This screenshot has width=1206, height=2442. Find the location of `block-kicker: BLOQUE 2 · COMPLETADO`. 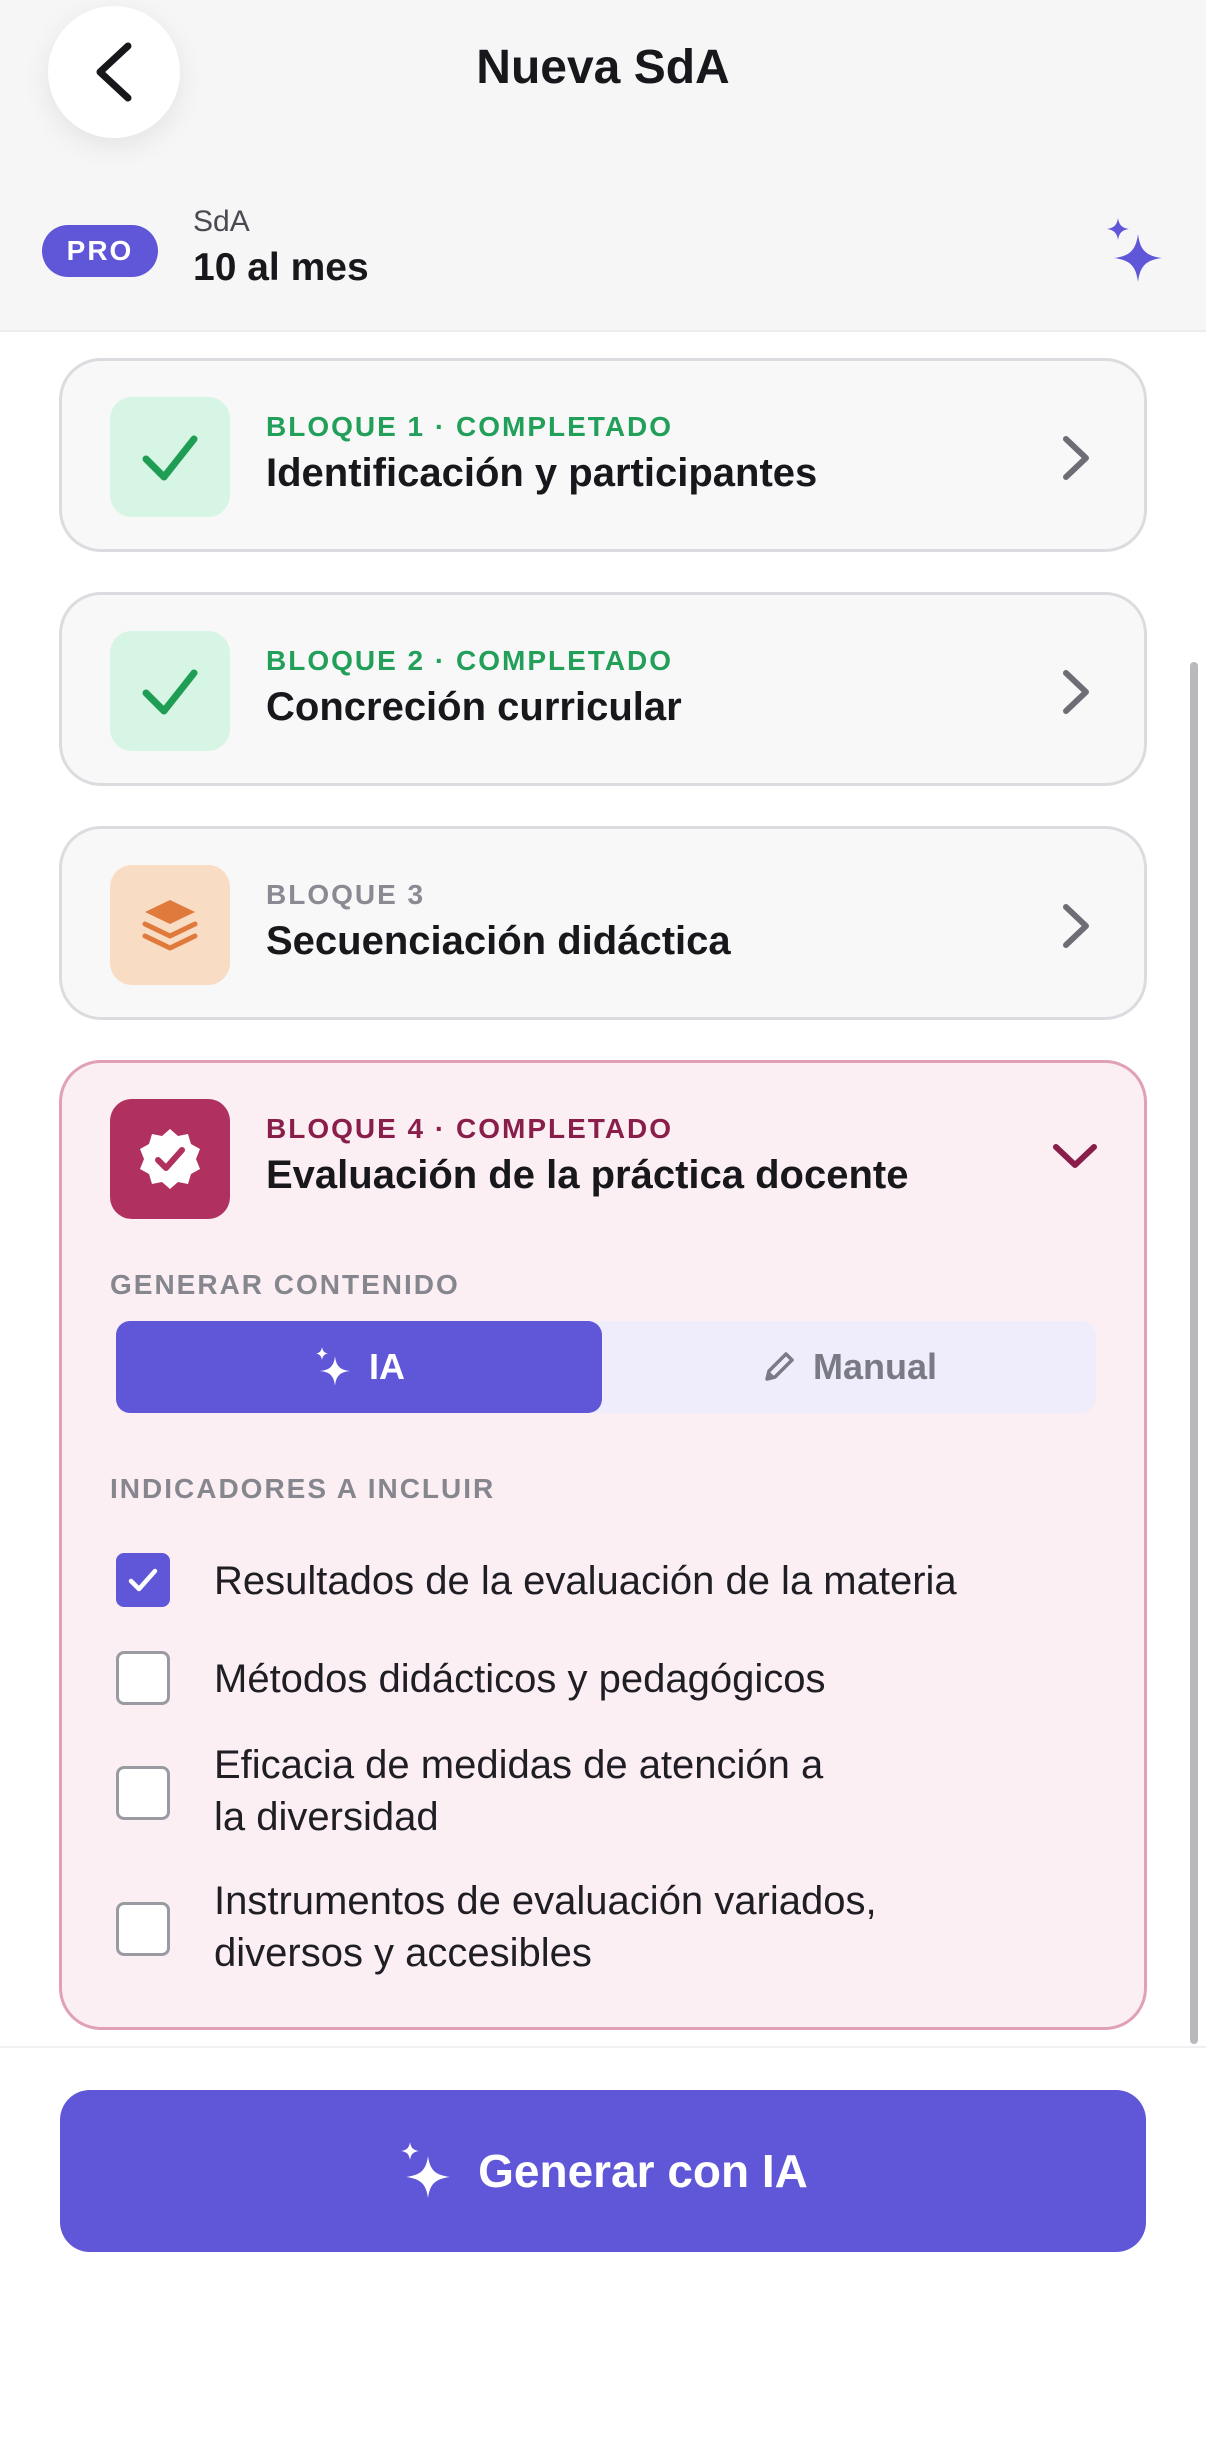

block-kicker: BLOQUE 2 · COMPLETADO is located at coordinates (470, 660).